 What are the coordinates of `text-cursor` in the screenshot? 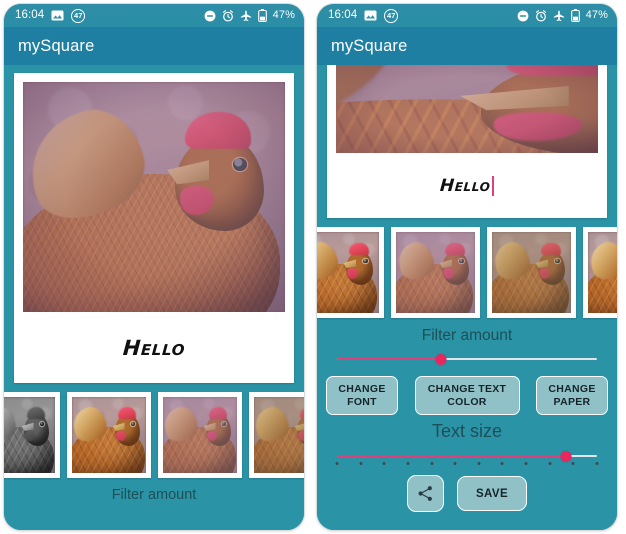 It's located at (493, 185).